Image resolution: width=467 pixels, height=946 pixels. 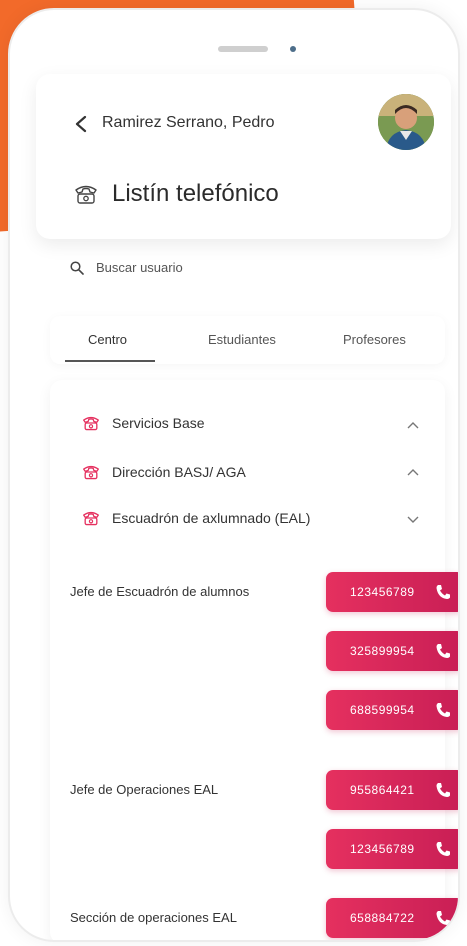 I want to click on call-button: 688599954, so click(x=392, y=710).